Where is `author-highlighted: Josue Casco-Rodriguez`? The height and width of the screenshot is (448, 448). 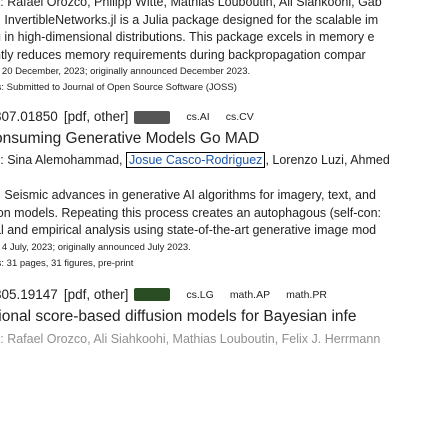
author-highlighted: Josue Casco-Rodriguez is located at coordinates (196, 160).